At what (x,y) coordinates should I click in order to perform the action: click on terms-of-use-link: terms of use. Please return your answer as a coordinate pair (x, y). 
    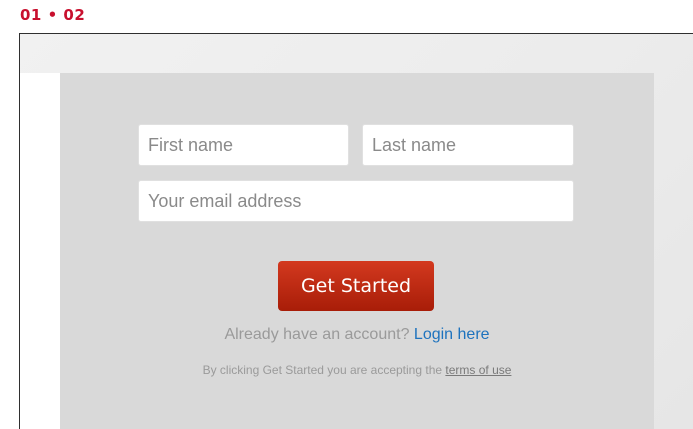
    Looking at the image, I should click on (478, 370).